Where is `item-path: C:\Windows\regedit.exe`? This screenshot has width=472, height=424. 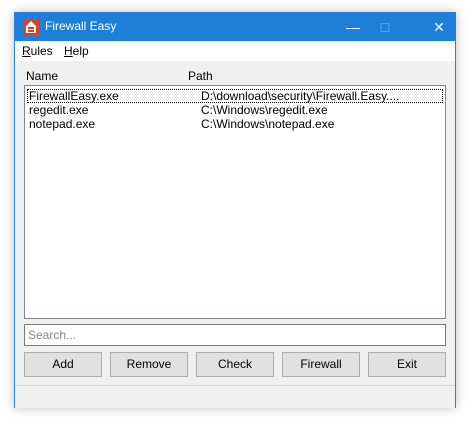
item-path: C:\Windows\regedit.exe is located at coordinates (264, 110).